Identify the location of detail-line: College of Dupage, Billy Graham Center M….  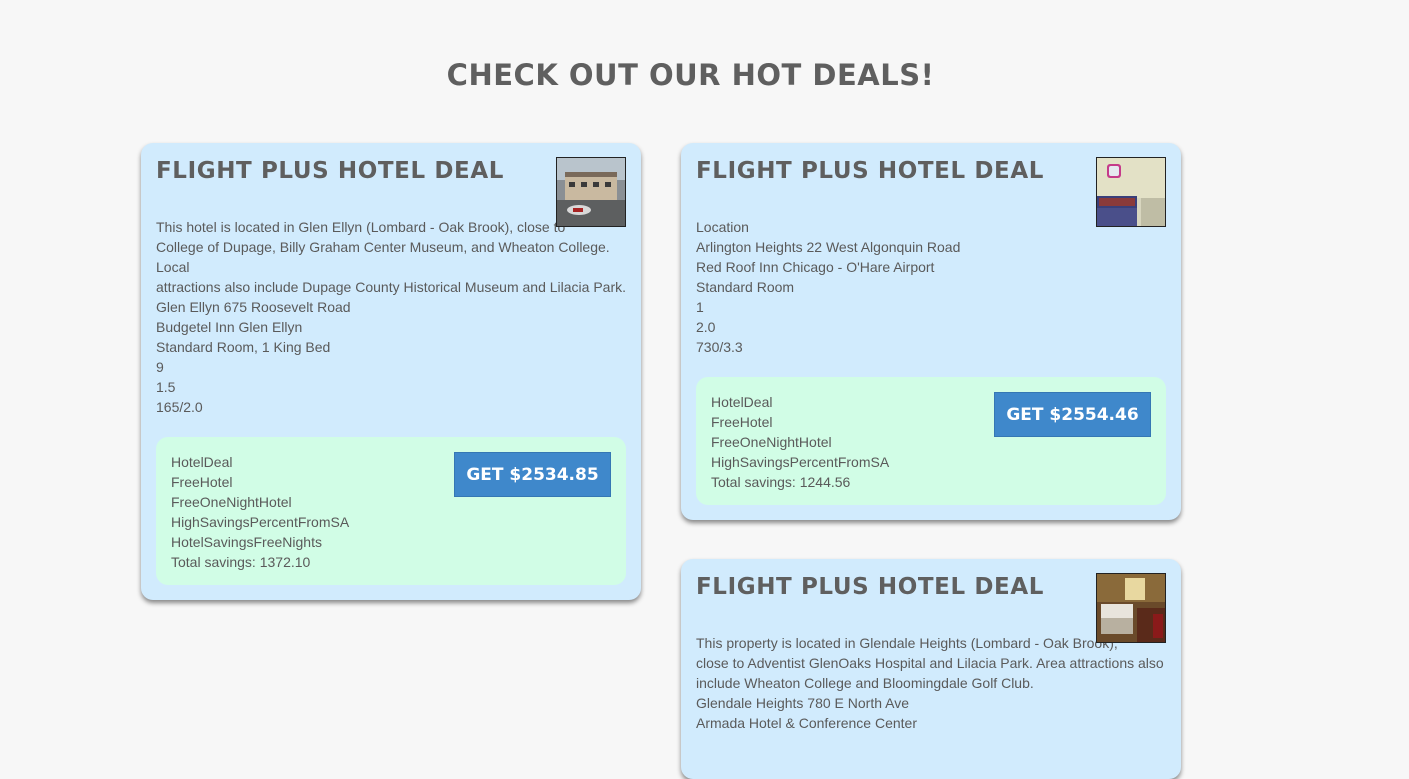
(383, 257).